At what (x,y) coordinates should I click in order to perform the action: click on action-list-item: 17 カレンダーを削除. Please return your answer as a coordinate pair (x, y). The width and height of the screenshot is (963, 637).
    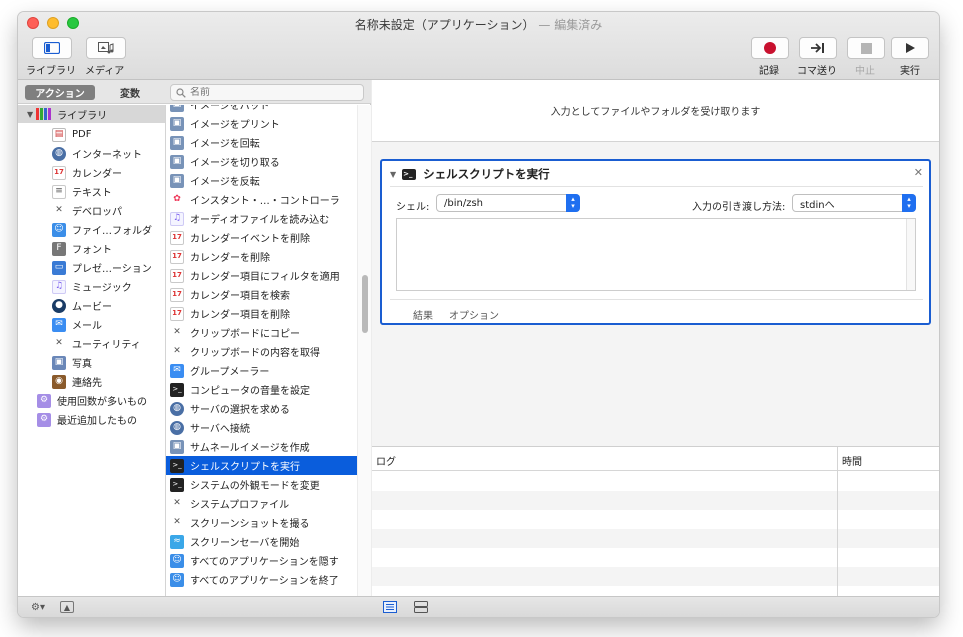
    Looking at the image, I should click on (261, 256).